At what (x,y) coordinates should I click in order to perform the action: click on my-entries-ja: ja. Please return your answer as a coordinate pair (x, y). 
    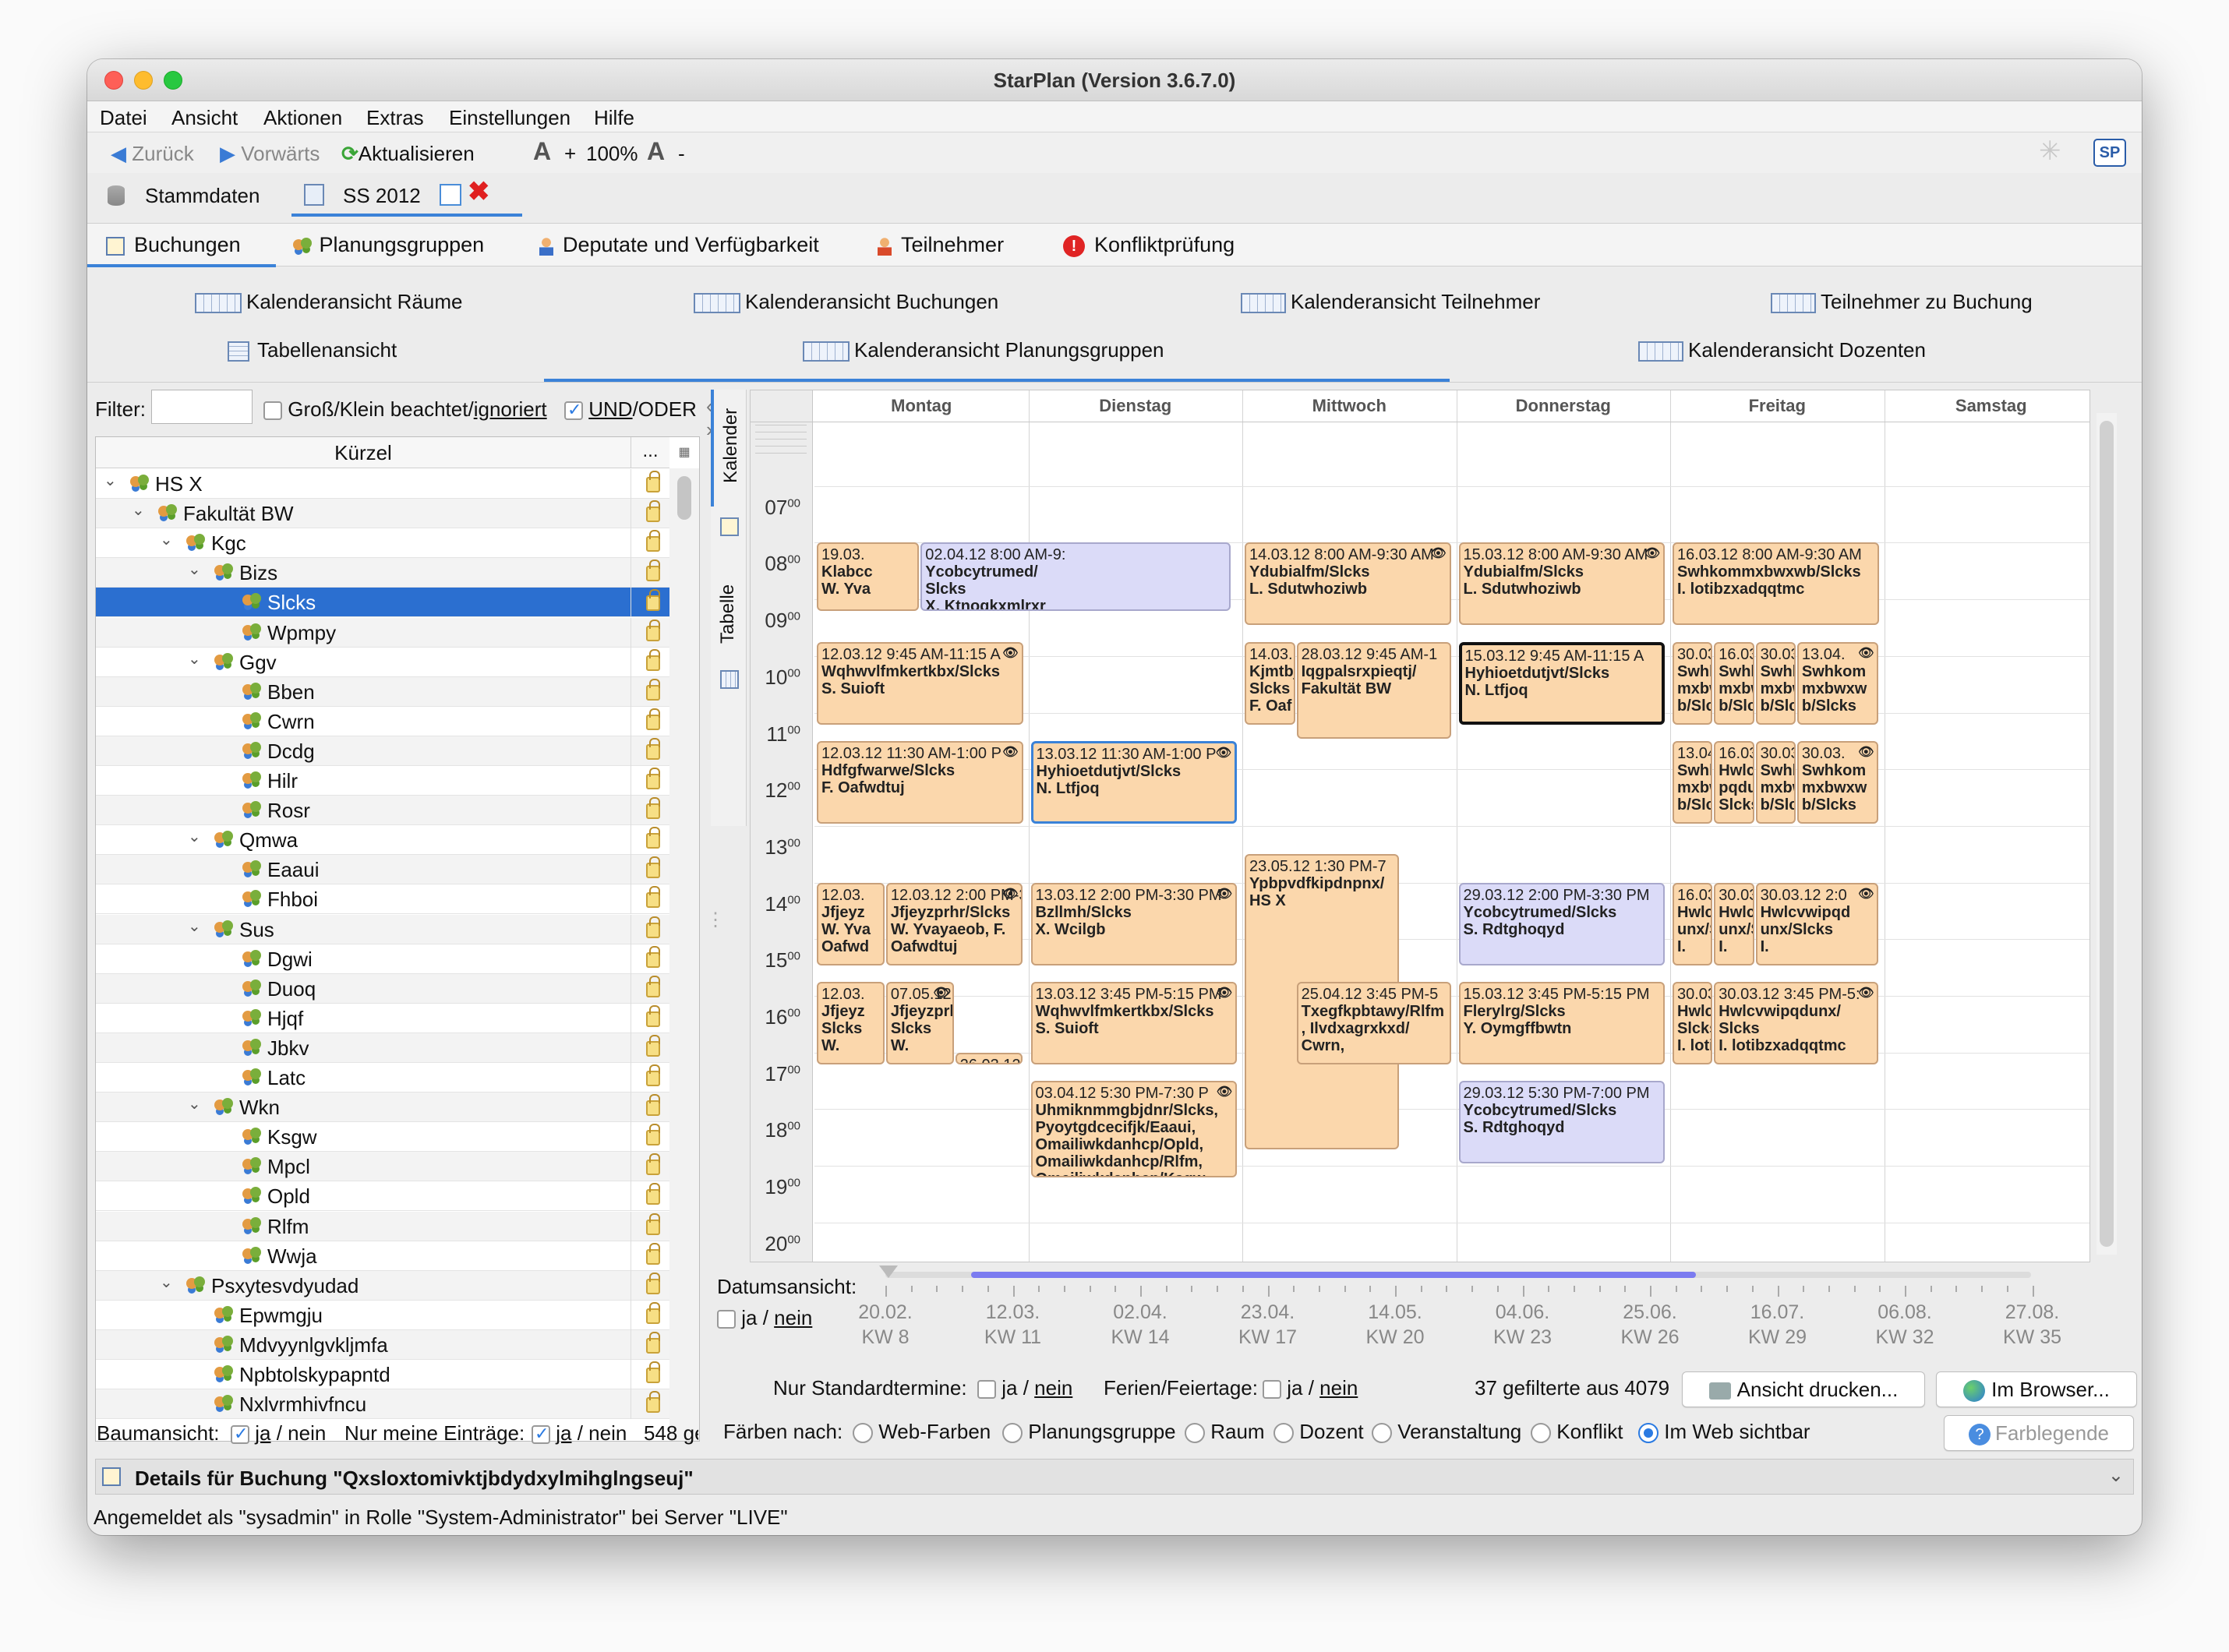
    Looking at the image, I should click on (563, 1433).